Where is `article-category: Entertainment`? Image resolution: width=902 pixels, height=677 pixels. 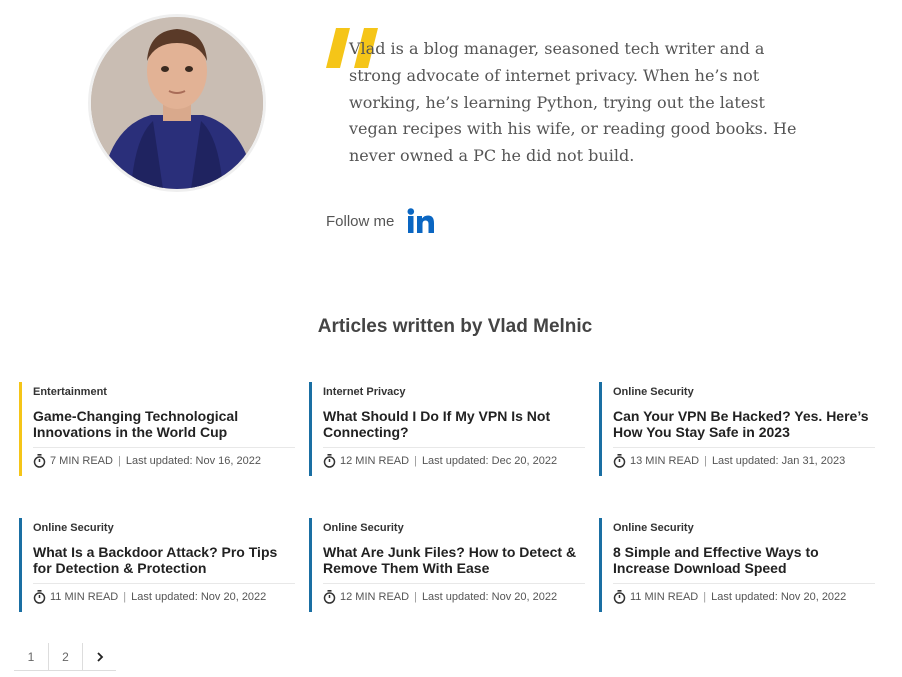 article-category: Entertainment is located at coordinates (165, 394).